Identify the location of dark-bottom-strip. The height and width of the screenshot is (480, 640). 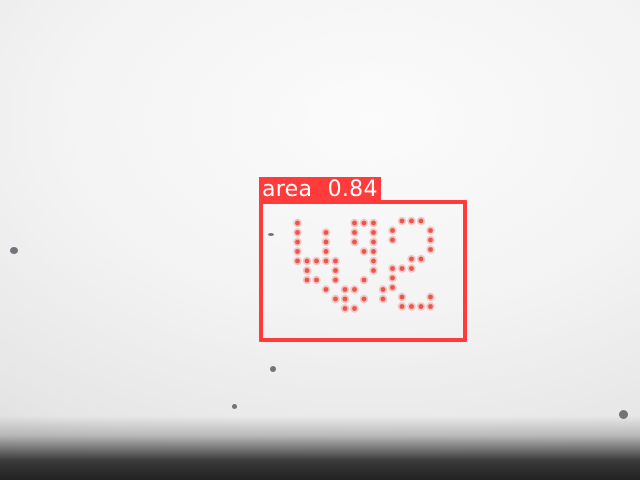
(320, 448).